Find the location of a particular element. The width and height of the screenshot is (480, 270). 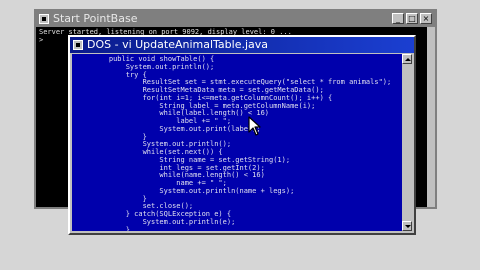

code-line: System.out.println(e); is located at coordinates (164, 221).